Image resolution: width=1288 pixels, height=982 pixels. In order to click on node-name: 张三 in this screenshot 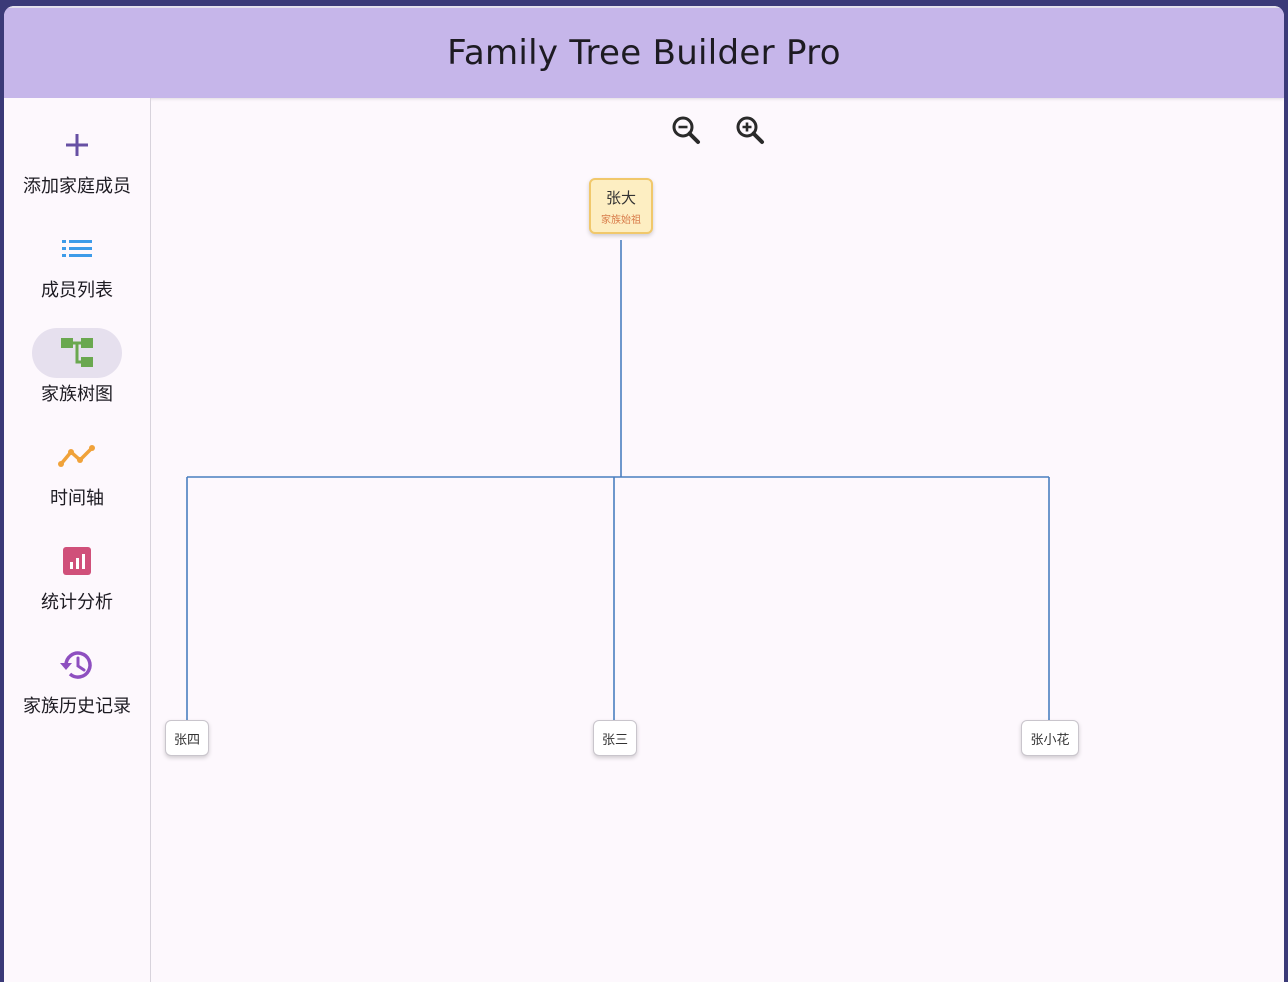, I will do `click(614, 740)`.